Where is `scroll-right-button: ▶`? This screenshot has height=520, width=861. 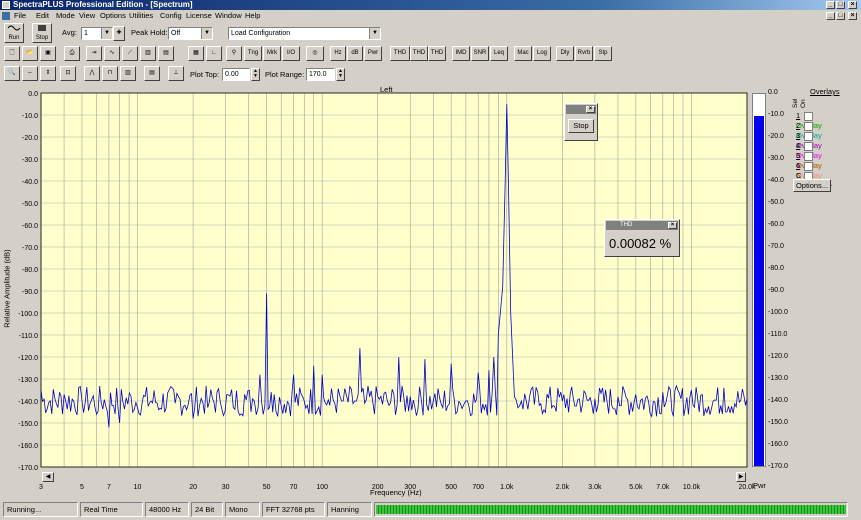 scroll-right-button: ▶ is located at coordinates (741, 477).